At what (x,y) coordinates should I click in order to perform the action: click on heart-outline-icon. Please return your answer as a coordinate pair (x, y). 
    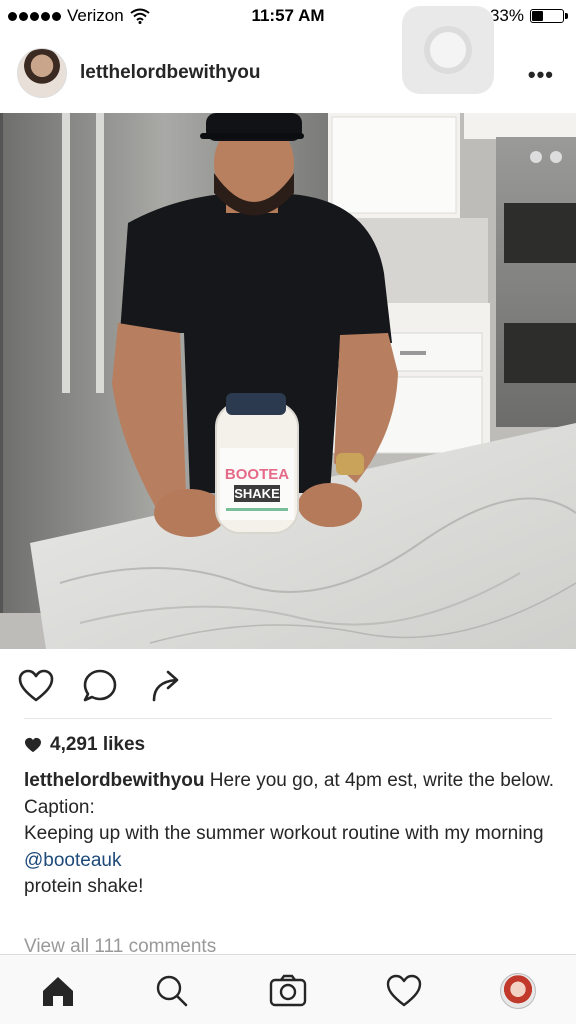
    Looking at the image, I should click on (36, 686).